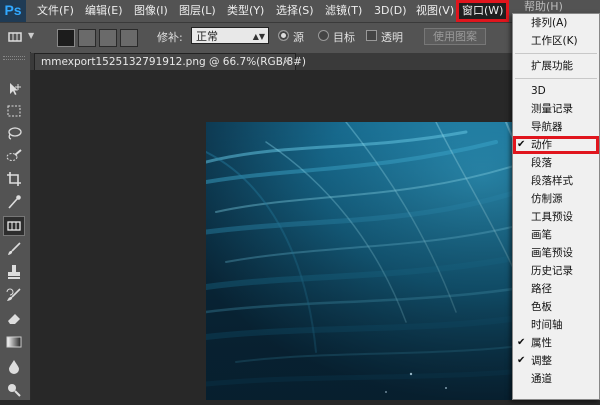  I want to click on window-menu-workspace: 工作区(K), so click(556, 41).